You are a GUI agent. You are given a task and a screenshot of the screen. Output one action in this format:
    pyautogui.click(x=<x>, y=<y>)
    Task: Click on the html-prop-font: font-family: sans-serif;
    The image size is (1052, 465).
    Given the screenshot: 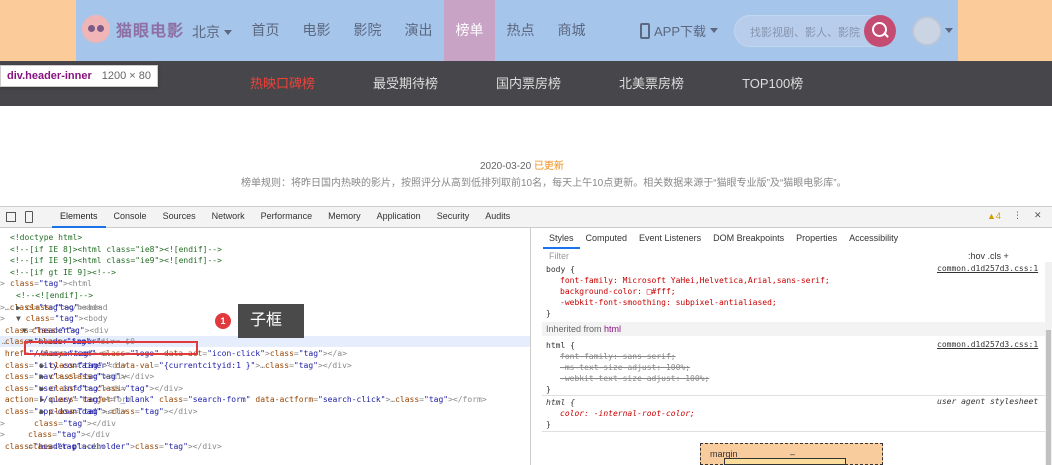 What is the action you would take?
    pyautogui.click(x=618, y=356)
    